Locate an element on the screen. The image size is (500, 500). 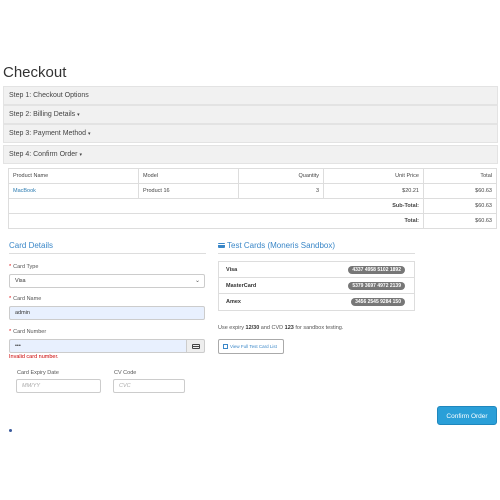
column-header: Model is located at coordinates (188, 176).